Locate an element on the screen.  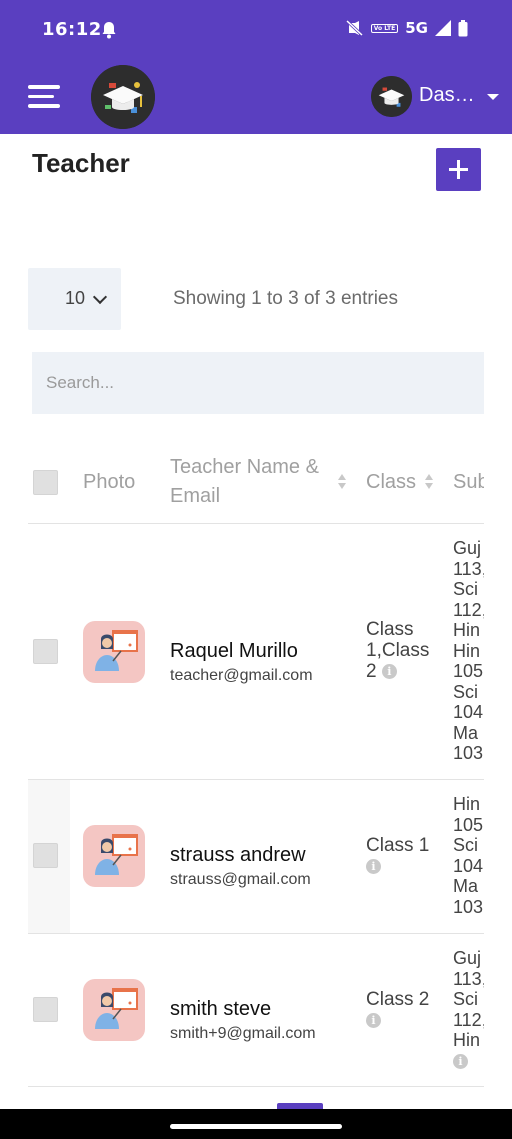
table-header: Photo Teacher Name & Email Class Subject is located at coordinates (256, 482).